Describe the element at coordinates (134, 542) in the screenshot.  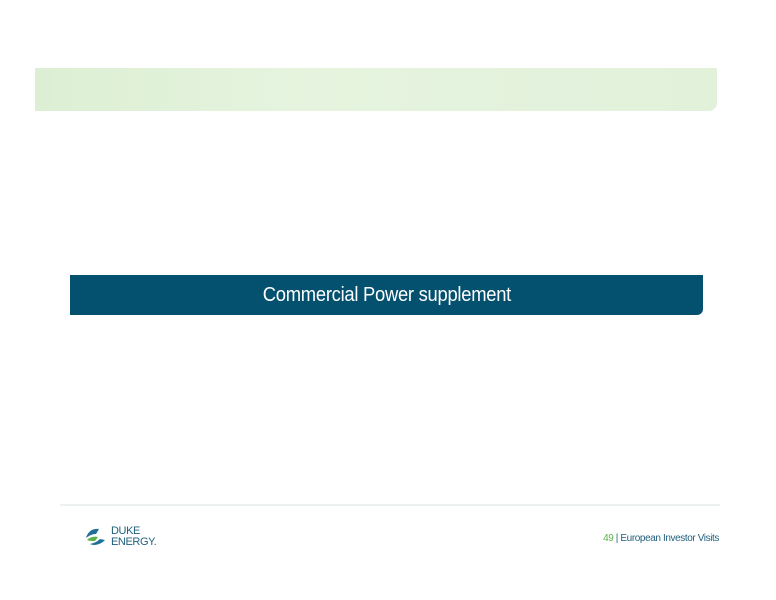
I see `logo-line-2: ENERGY.` at that location.